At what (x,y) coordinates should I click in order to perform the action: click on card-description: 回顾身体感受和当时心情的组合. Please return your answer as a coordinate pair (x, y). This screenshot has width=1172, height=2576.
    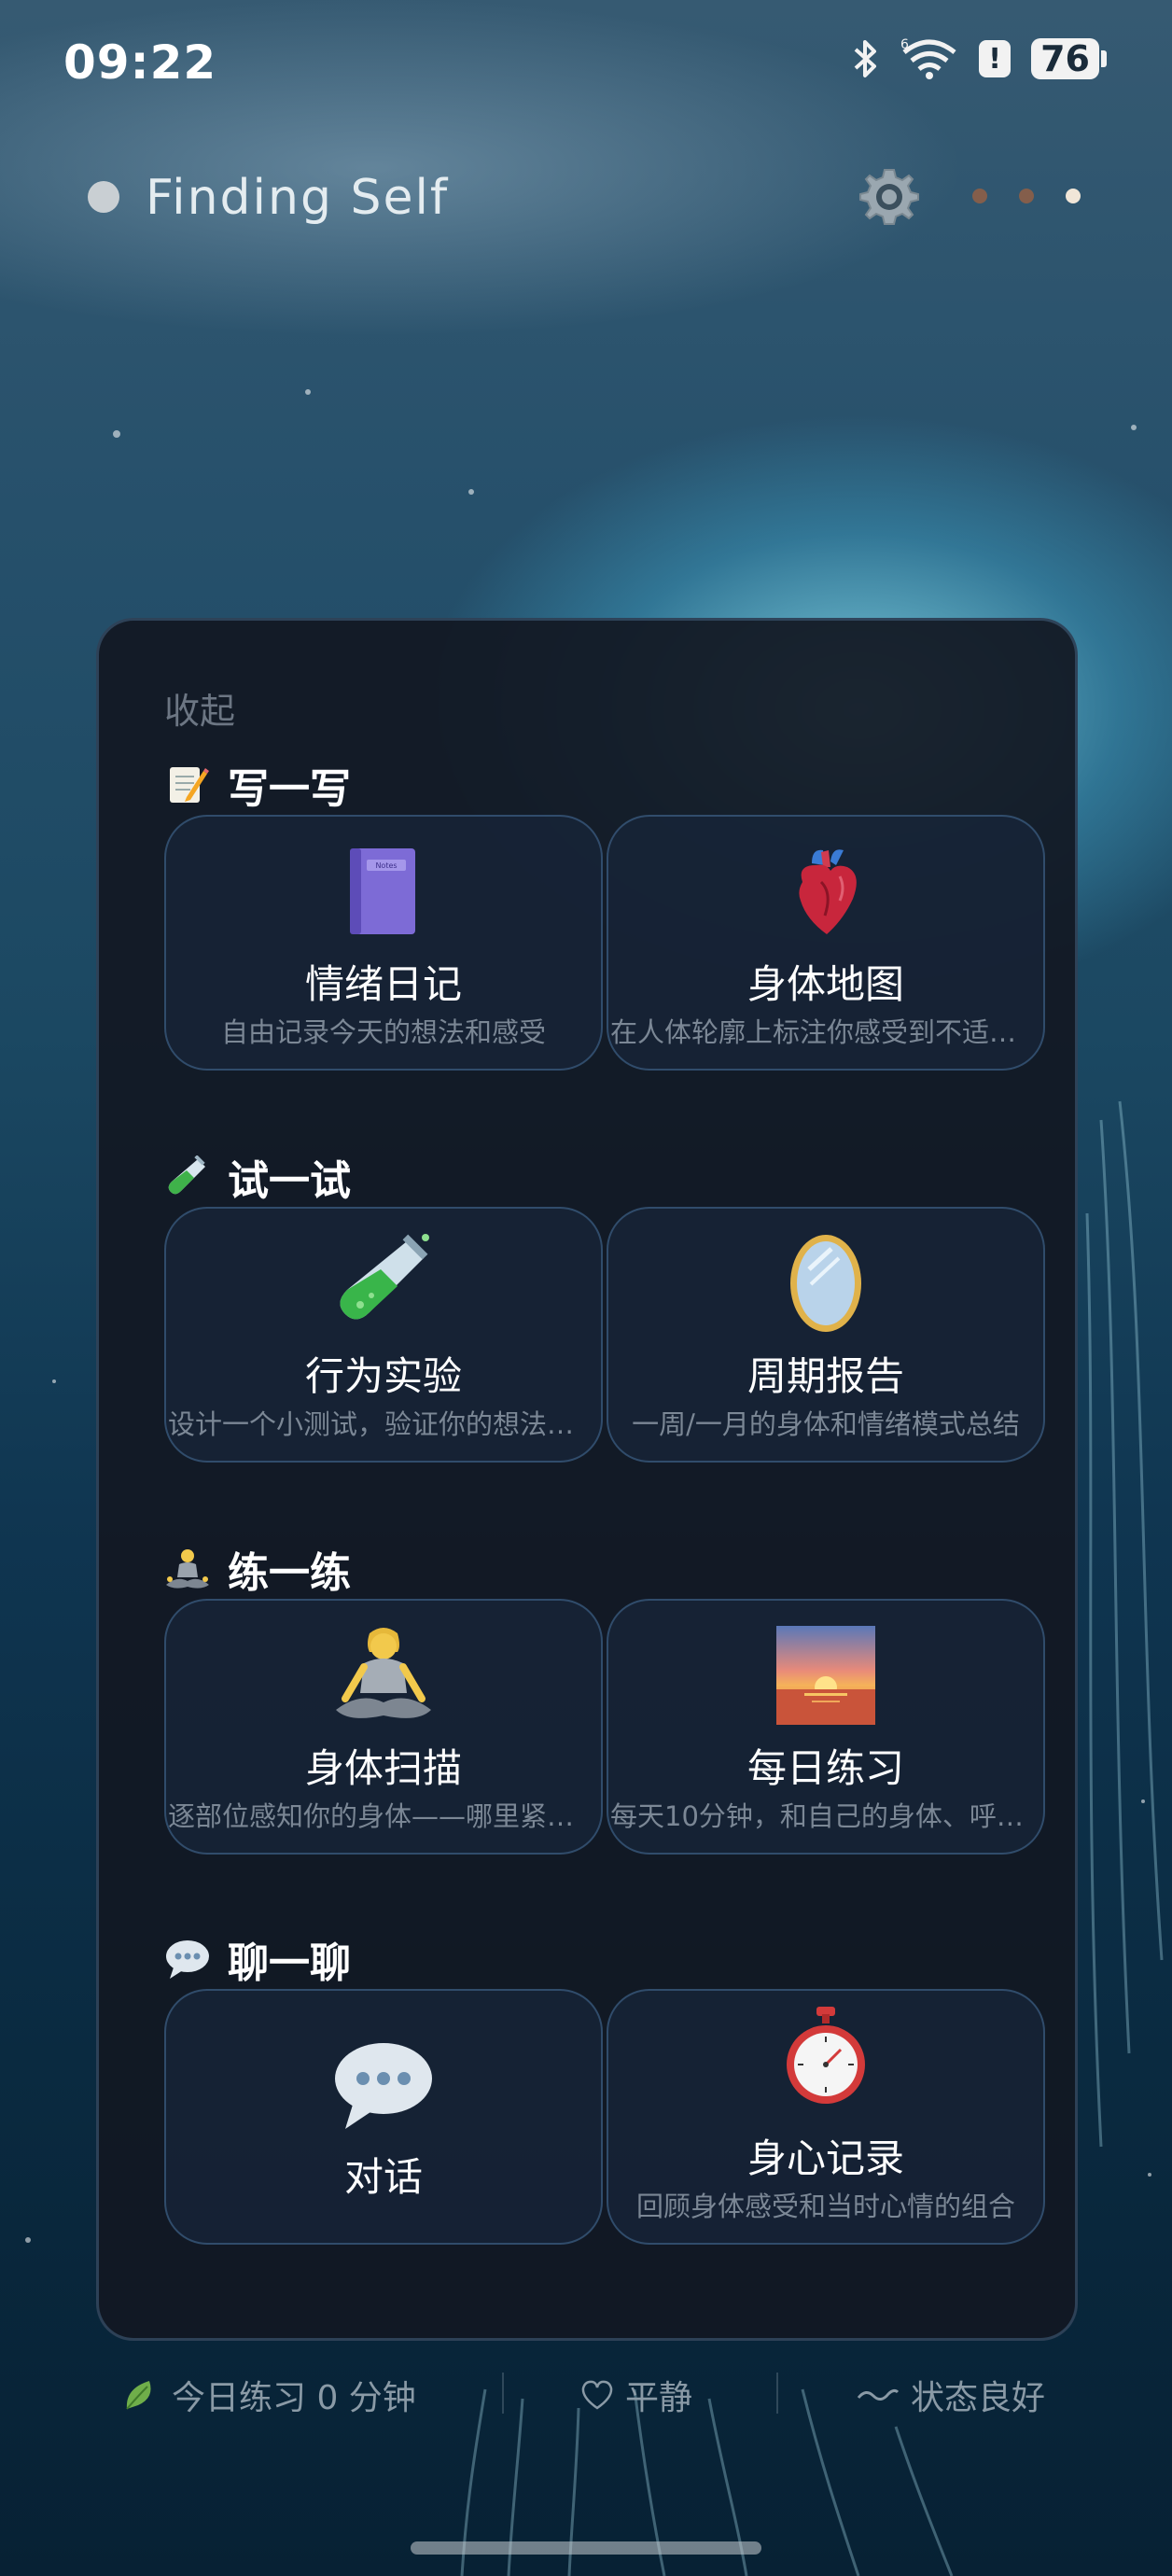
    Looking at the image, I should click on (825, 2206).